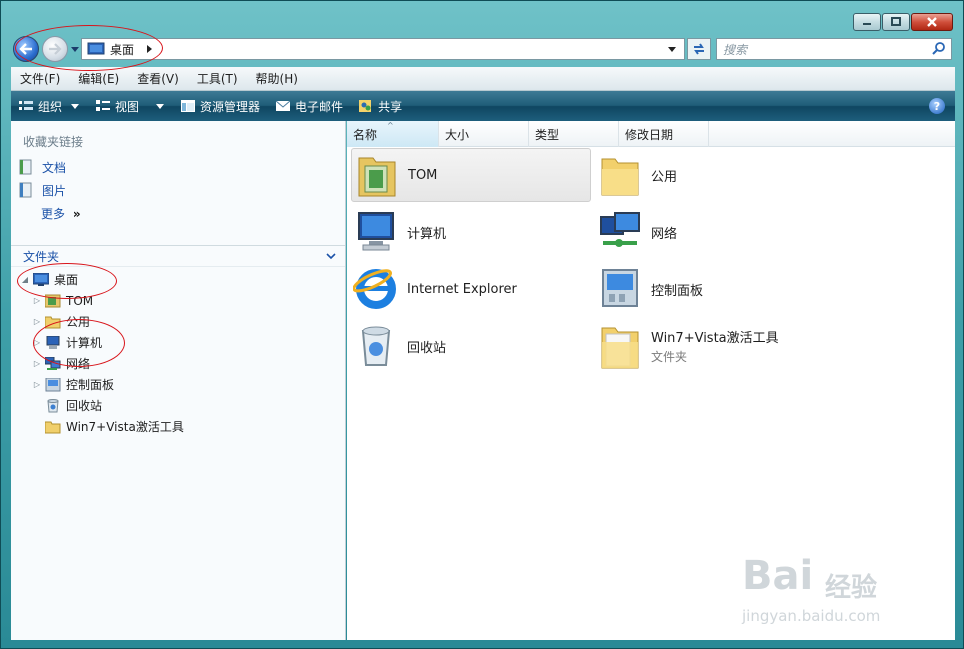  Describe the element at coordinates (471, 232) in the screenshot. I see `item-computer: 计算机` at that location.